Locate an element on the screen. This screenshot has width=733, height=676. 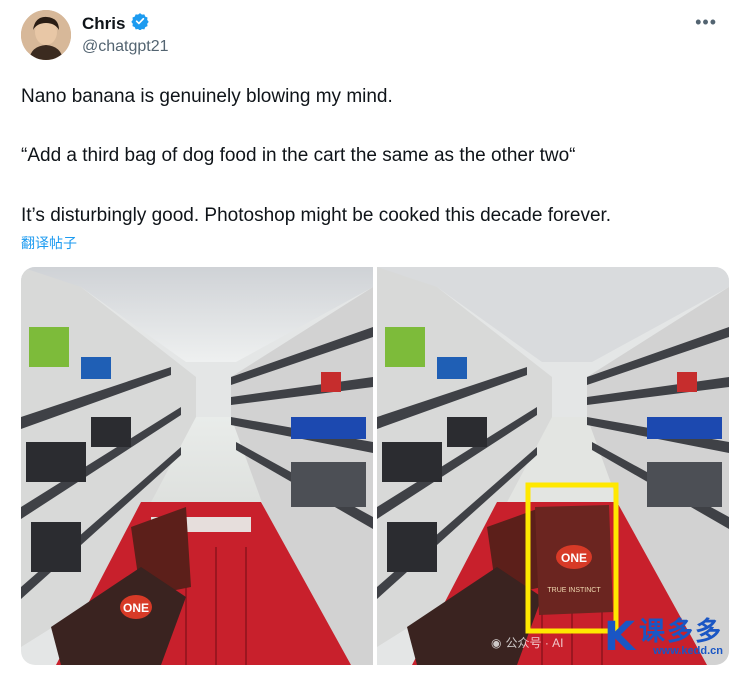
wechat-watermark-text: 公众号 · AI is located at coordinates (534, 643).